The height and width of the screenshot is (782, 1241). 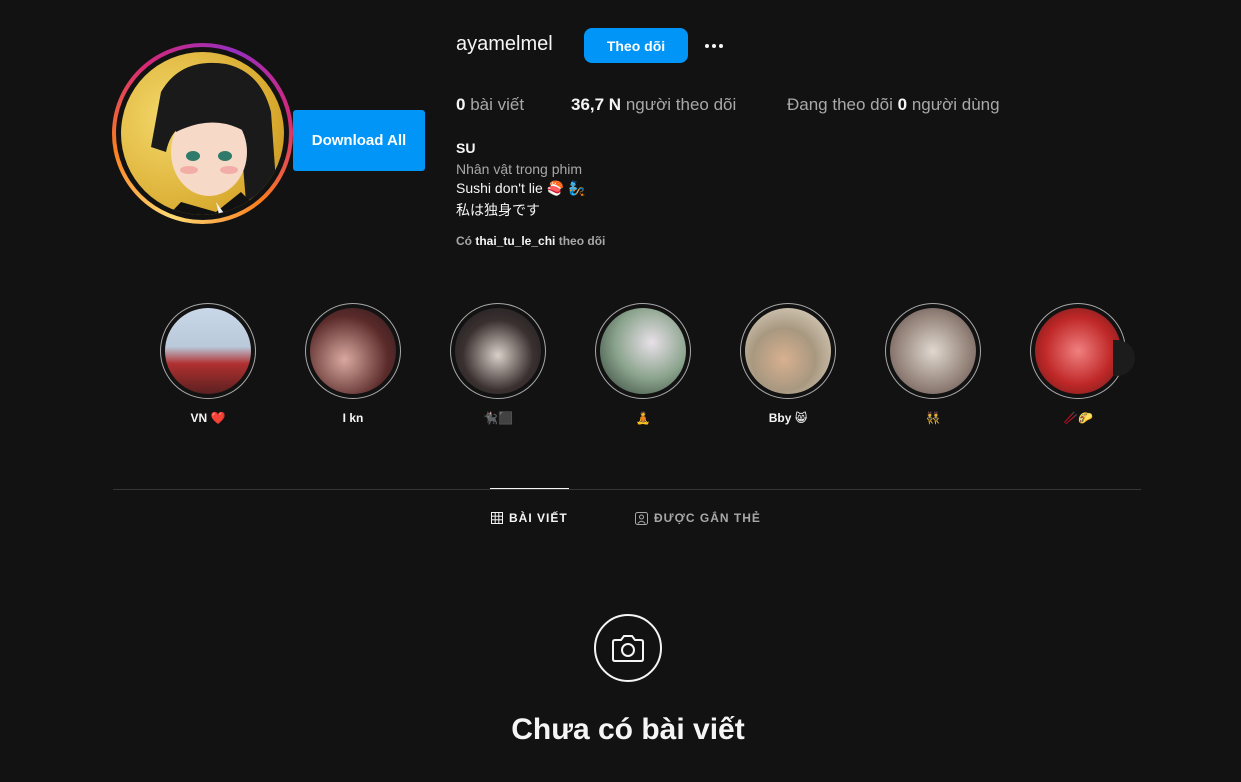 I want to click on followers-stat: 36,7 N người theo dõi, so click(x=653, y=105).